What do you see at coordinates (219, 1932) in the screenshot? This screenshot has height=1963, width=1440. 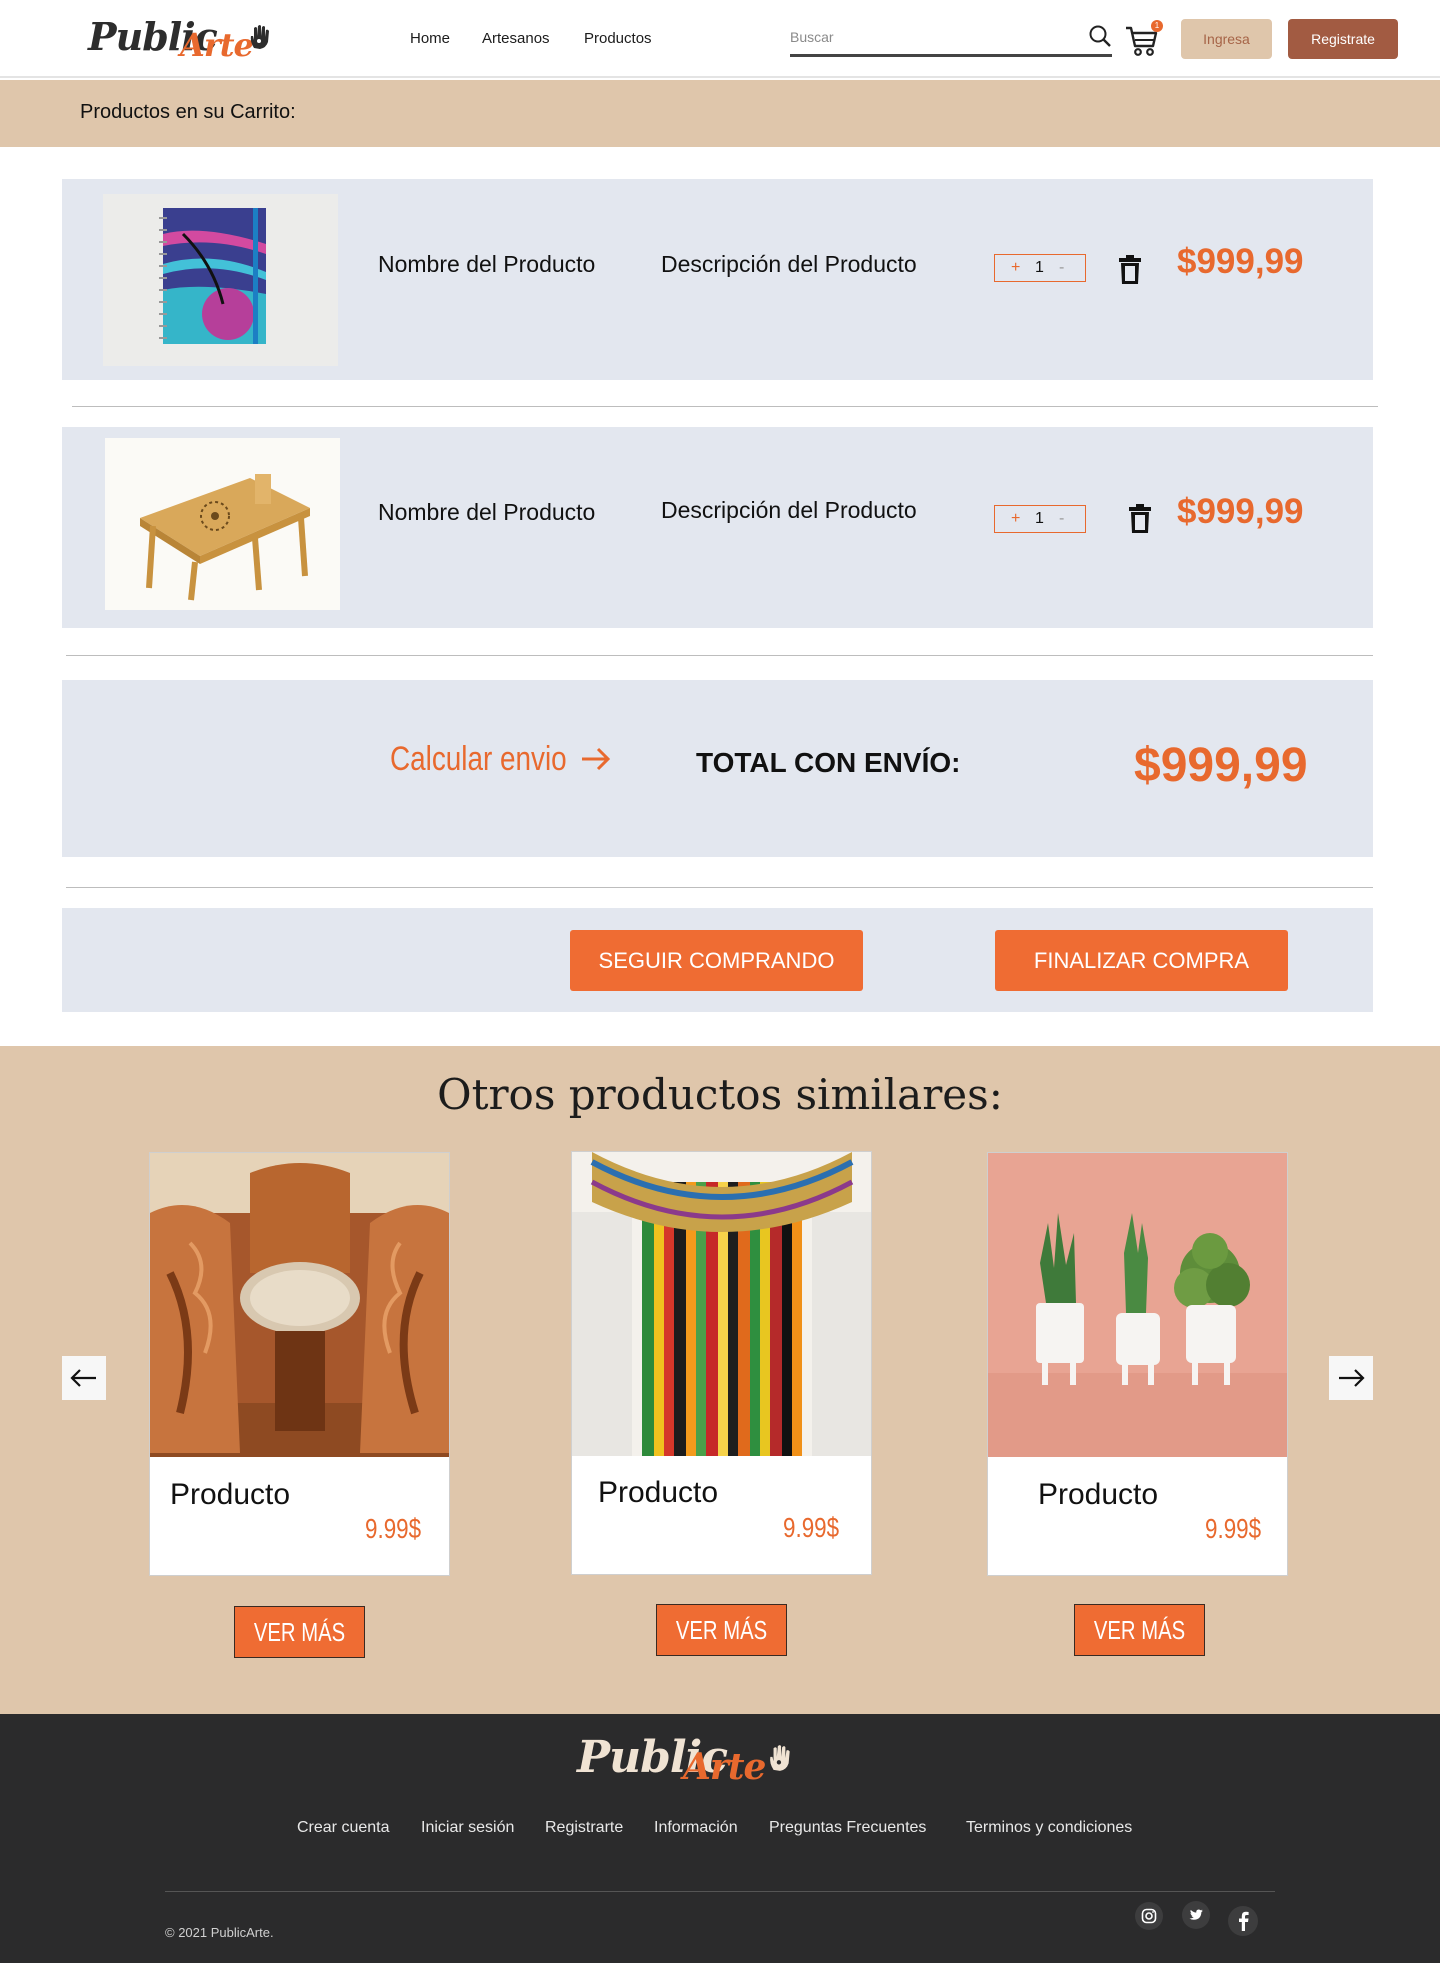 I see `copyright: © 2021 PublicArte.` at bounding box center [219, 1932].